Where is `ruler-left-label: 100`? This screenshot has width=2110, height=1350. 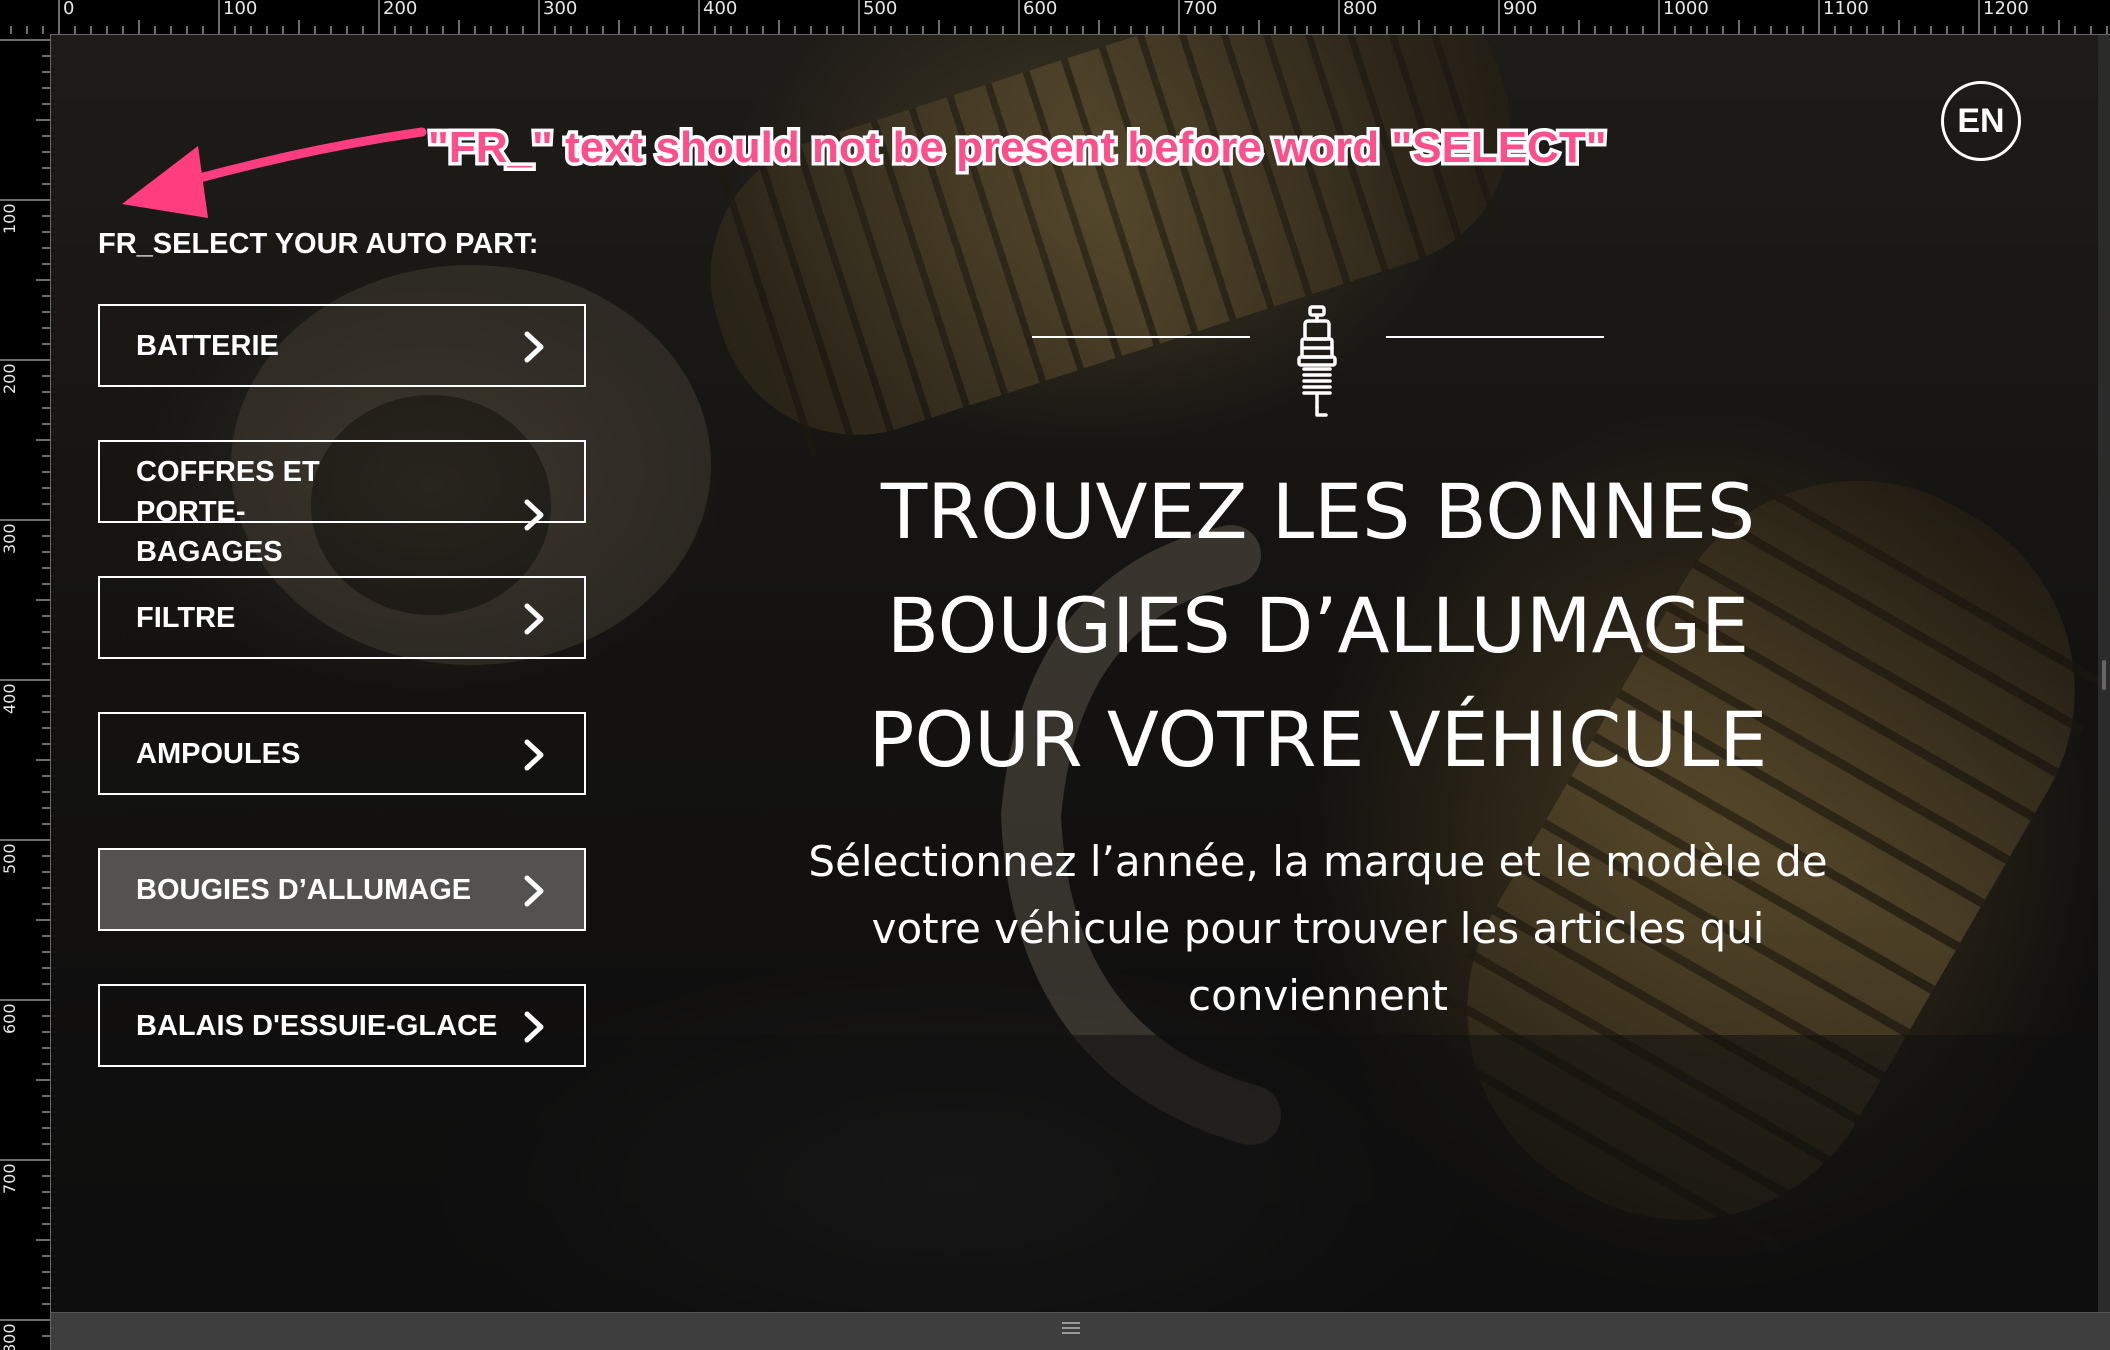
ruler-left-label: 100 is located at coordinates (9, 218).